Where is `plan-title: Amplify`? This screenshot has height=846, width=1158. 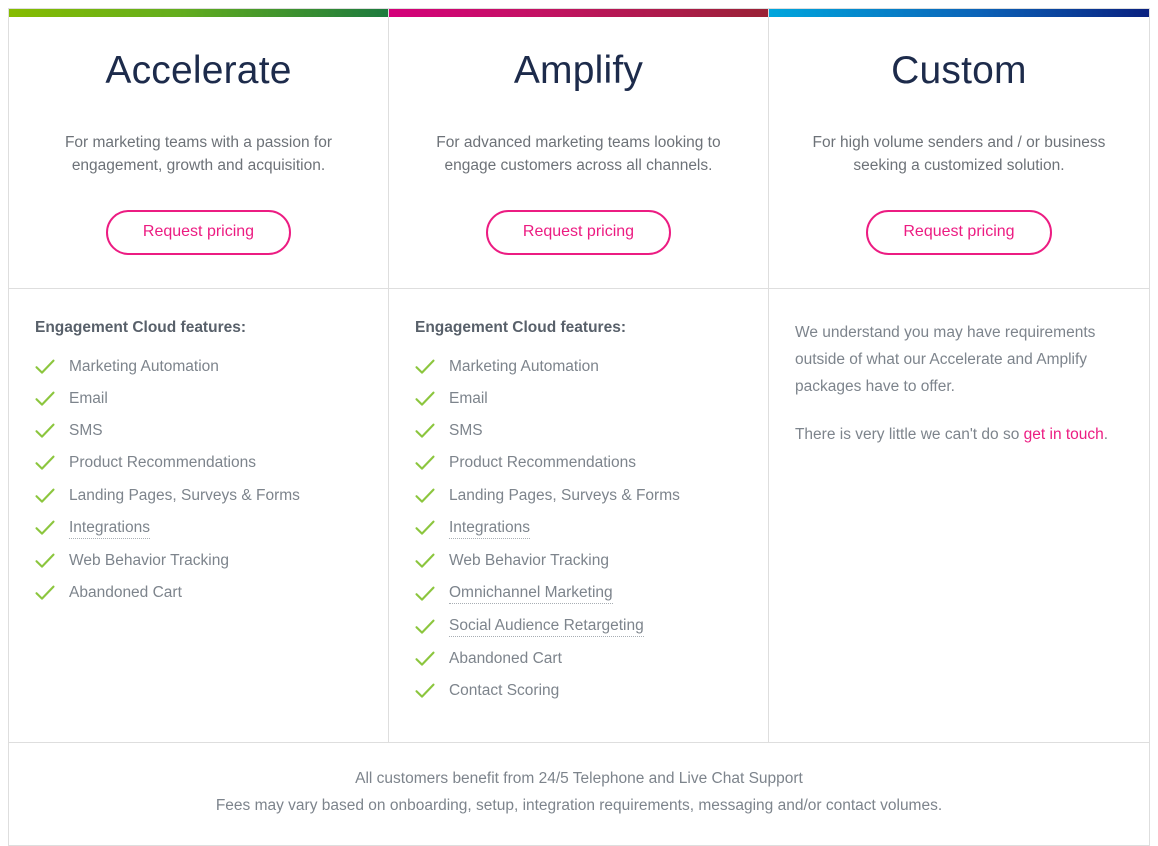
plan-title: Amplify is located at coordinates (578, 70).